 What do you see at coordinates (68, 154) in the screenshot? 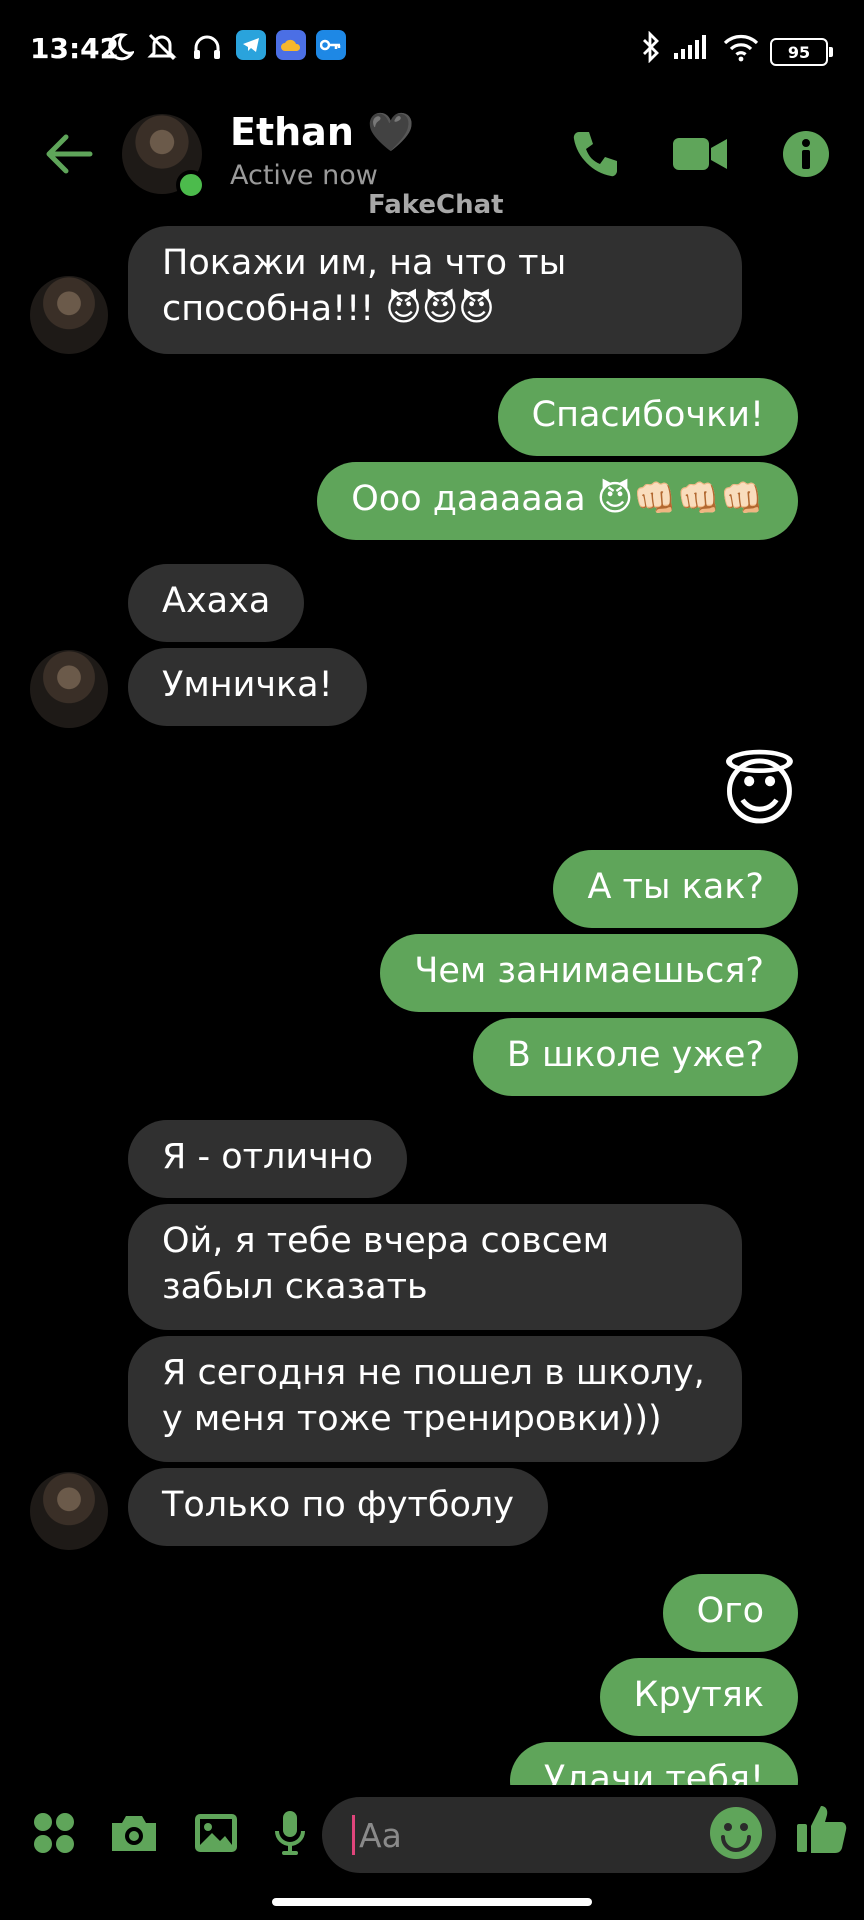
I see `back-arrow-icon` at bounding box center [68, 154].